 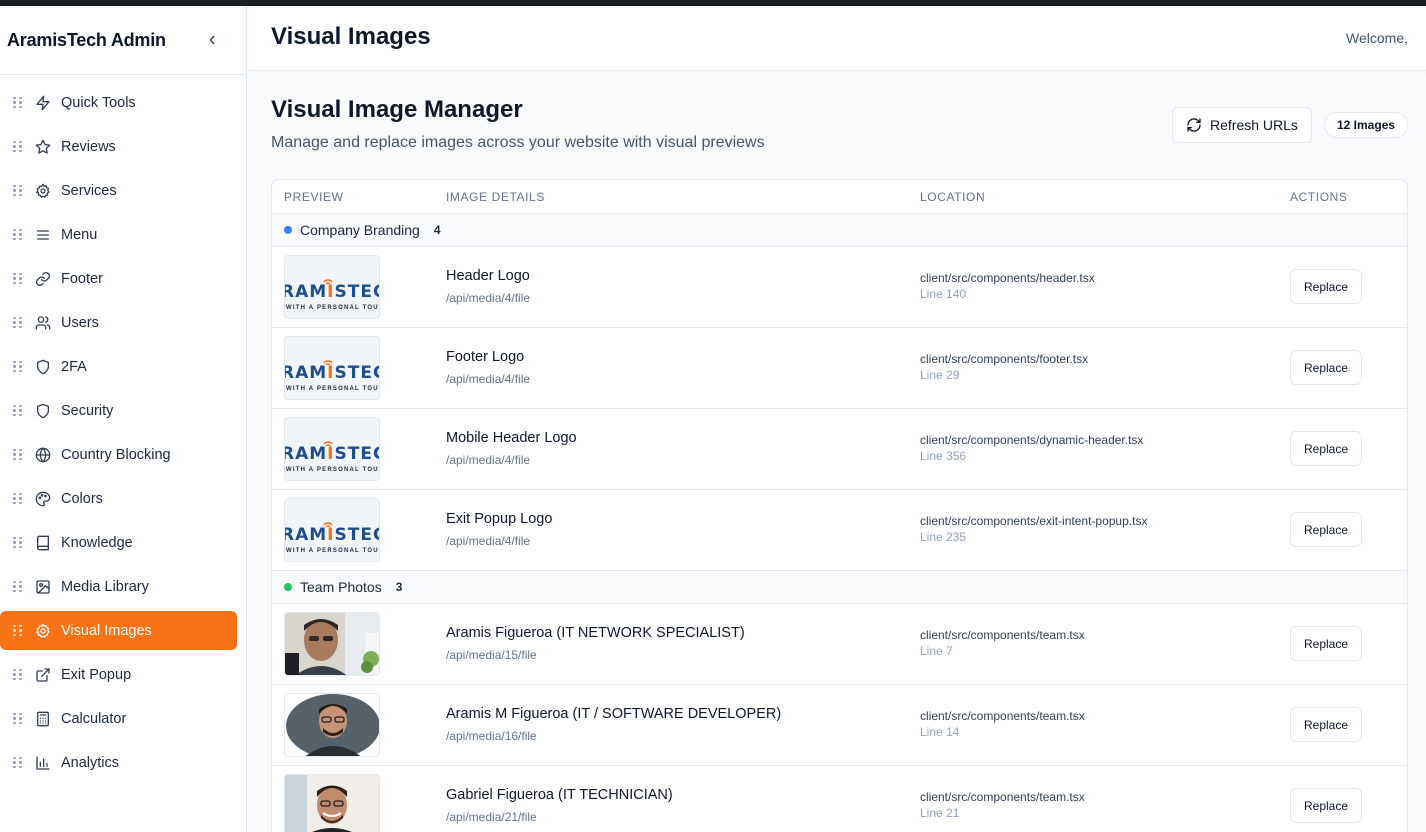 I want to click on sidebar-item-users: Users, so click(x=118, y=322).